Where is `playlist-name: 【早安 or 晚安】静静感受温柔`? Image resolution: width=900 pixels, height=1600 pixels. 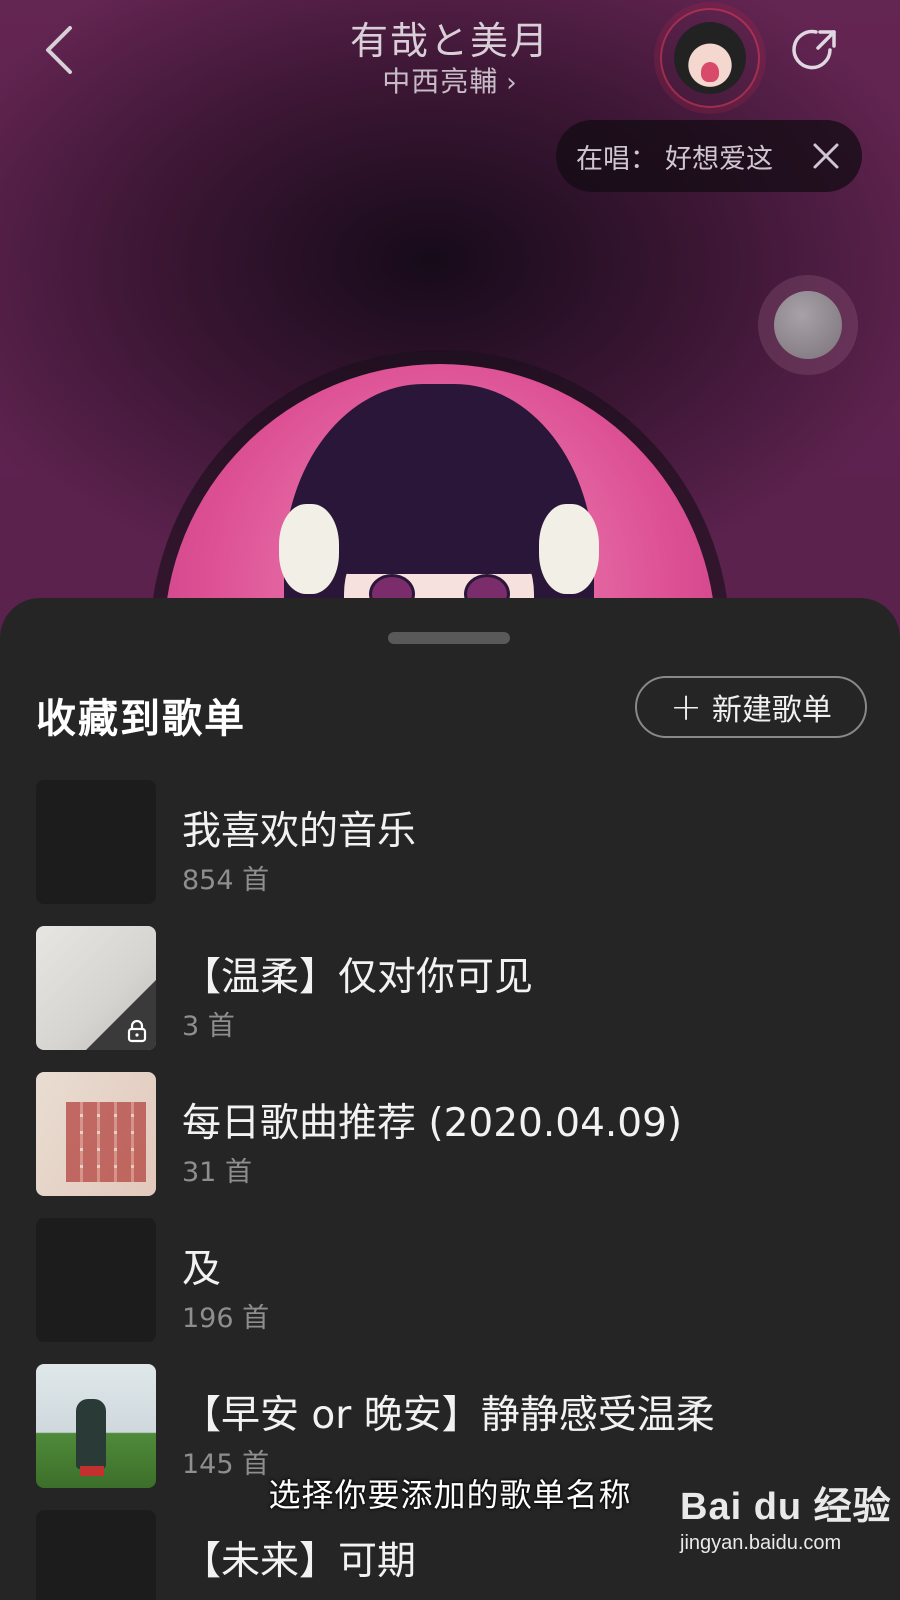 playlist-name: 【早安 or 晚安】静静感受温柔 is located at coordinates (448, 1415).